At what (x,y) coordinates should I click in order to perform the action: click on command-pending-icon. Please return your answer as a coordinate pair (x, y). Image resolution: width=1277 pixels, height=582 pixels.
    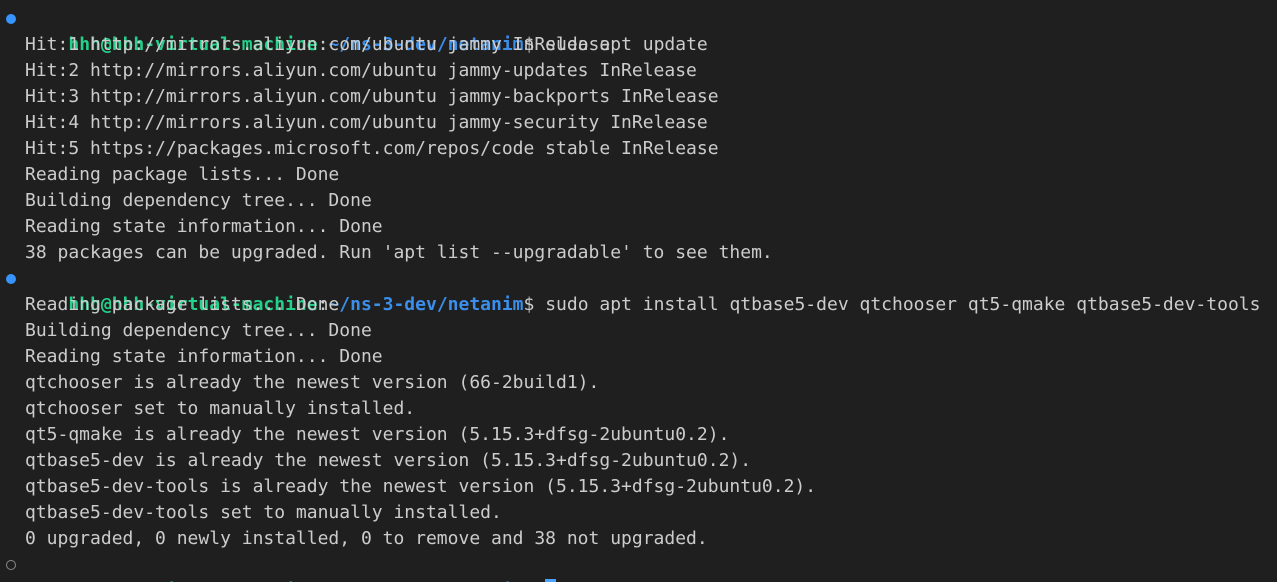
    Looking at the image, I should click on (11, 565).